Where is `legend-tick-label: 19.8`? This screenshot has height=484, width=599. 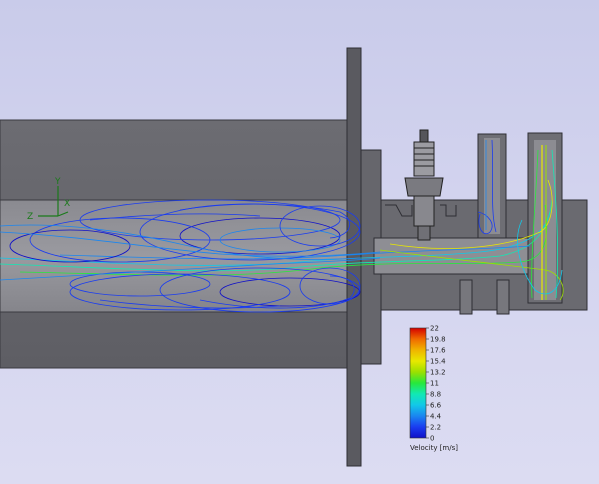
legend-tick-label: 19.8 is located at coordinates (438, 340).